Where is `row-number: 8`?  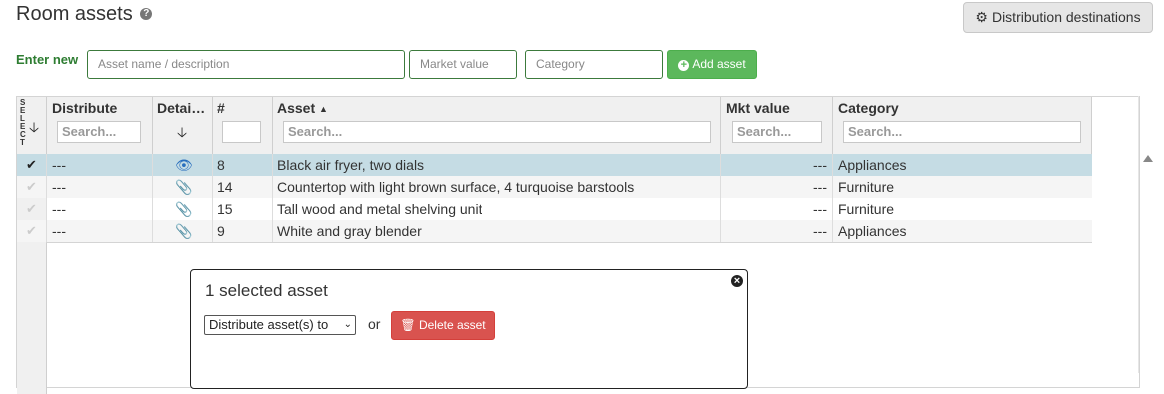 row-number: 8 is located at coordinates (221, 165).